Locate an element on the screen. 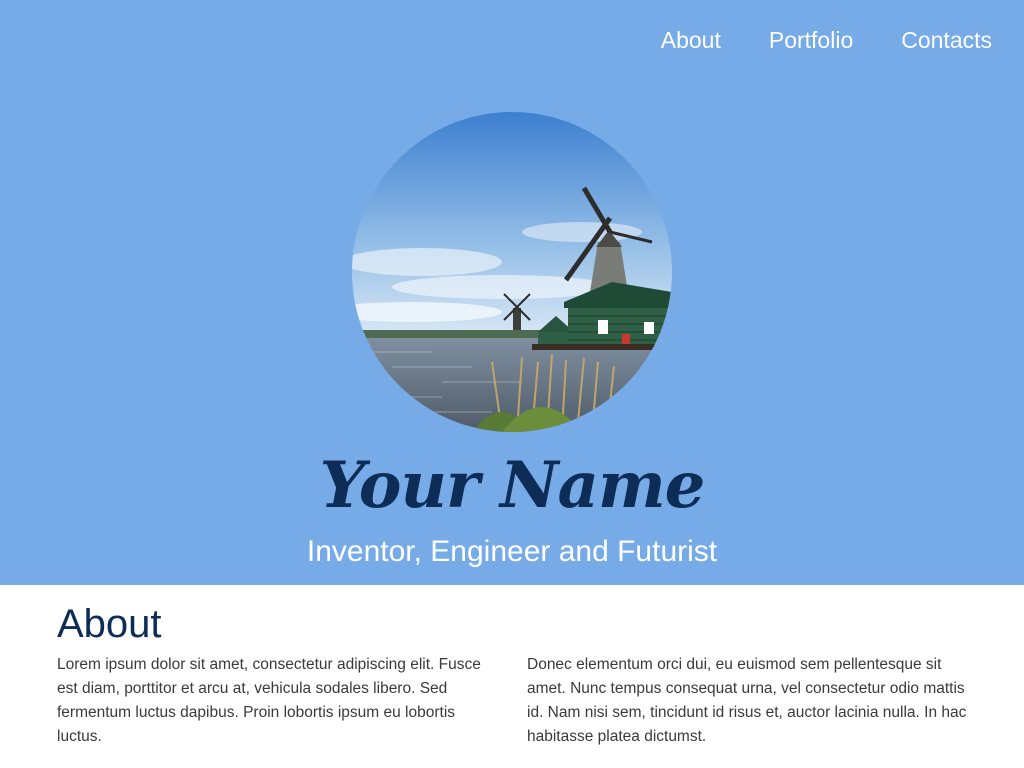 This screenshot has height=768, width=1024. about-heading: About is located at coordinates (109, 624).